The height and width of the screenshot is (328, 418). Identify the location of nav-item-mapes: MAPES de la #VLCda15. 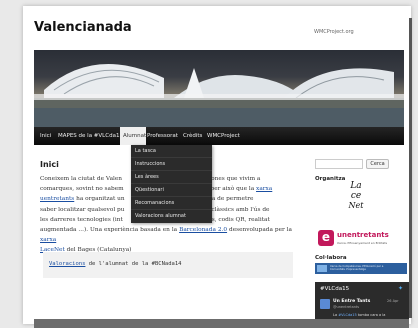
(90, 136).